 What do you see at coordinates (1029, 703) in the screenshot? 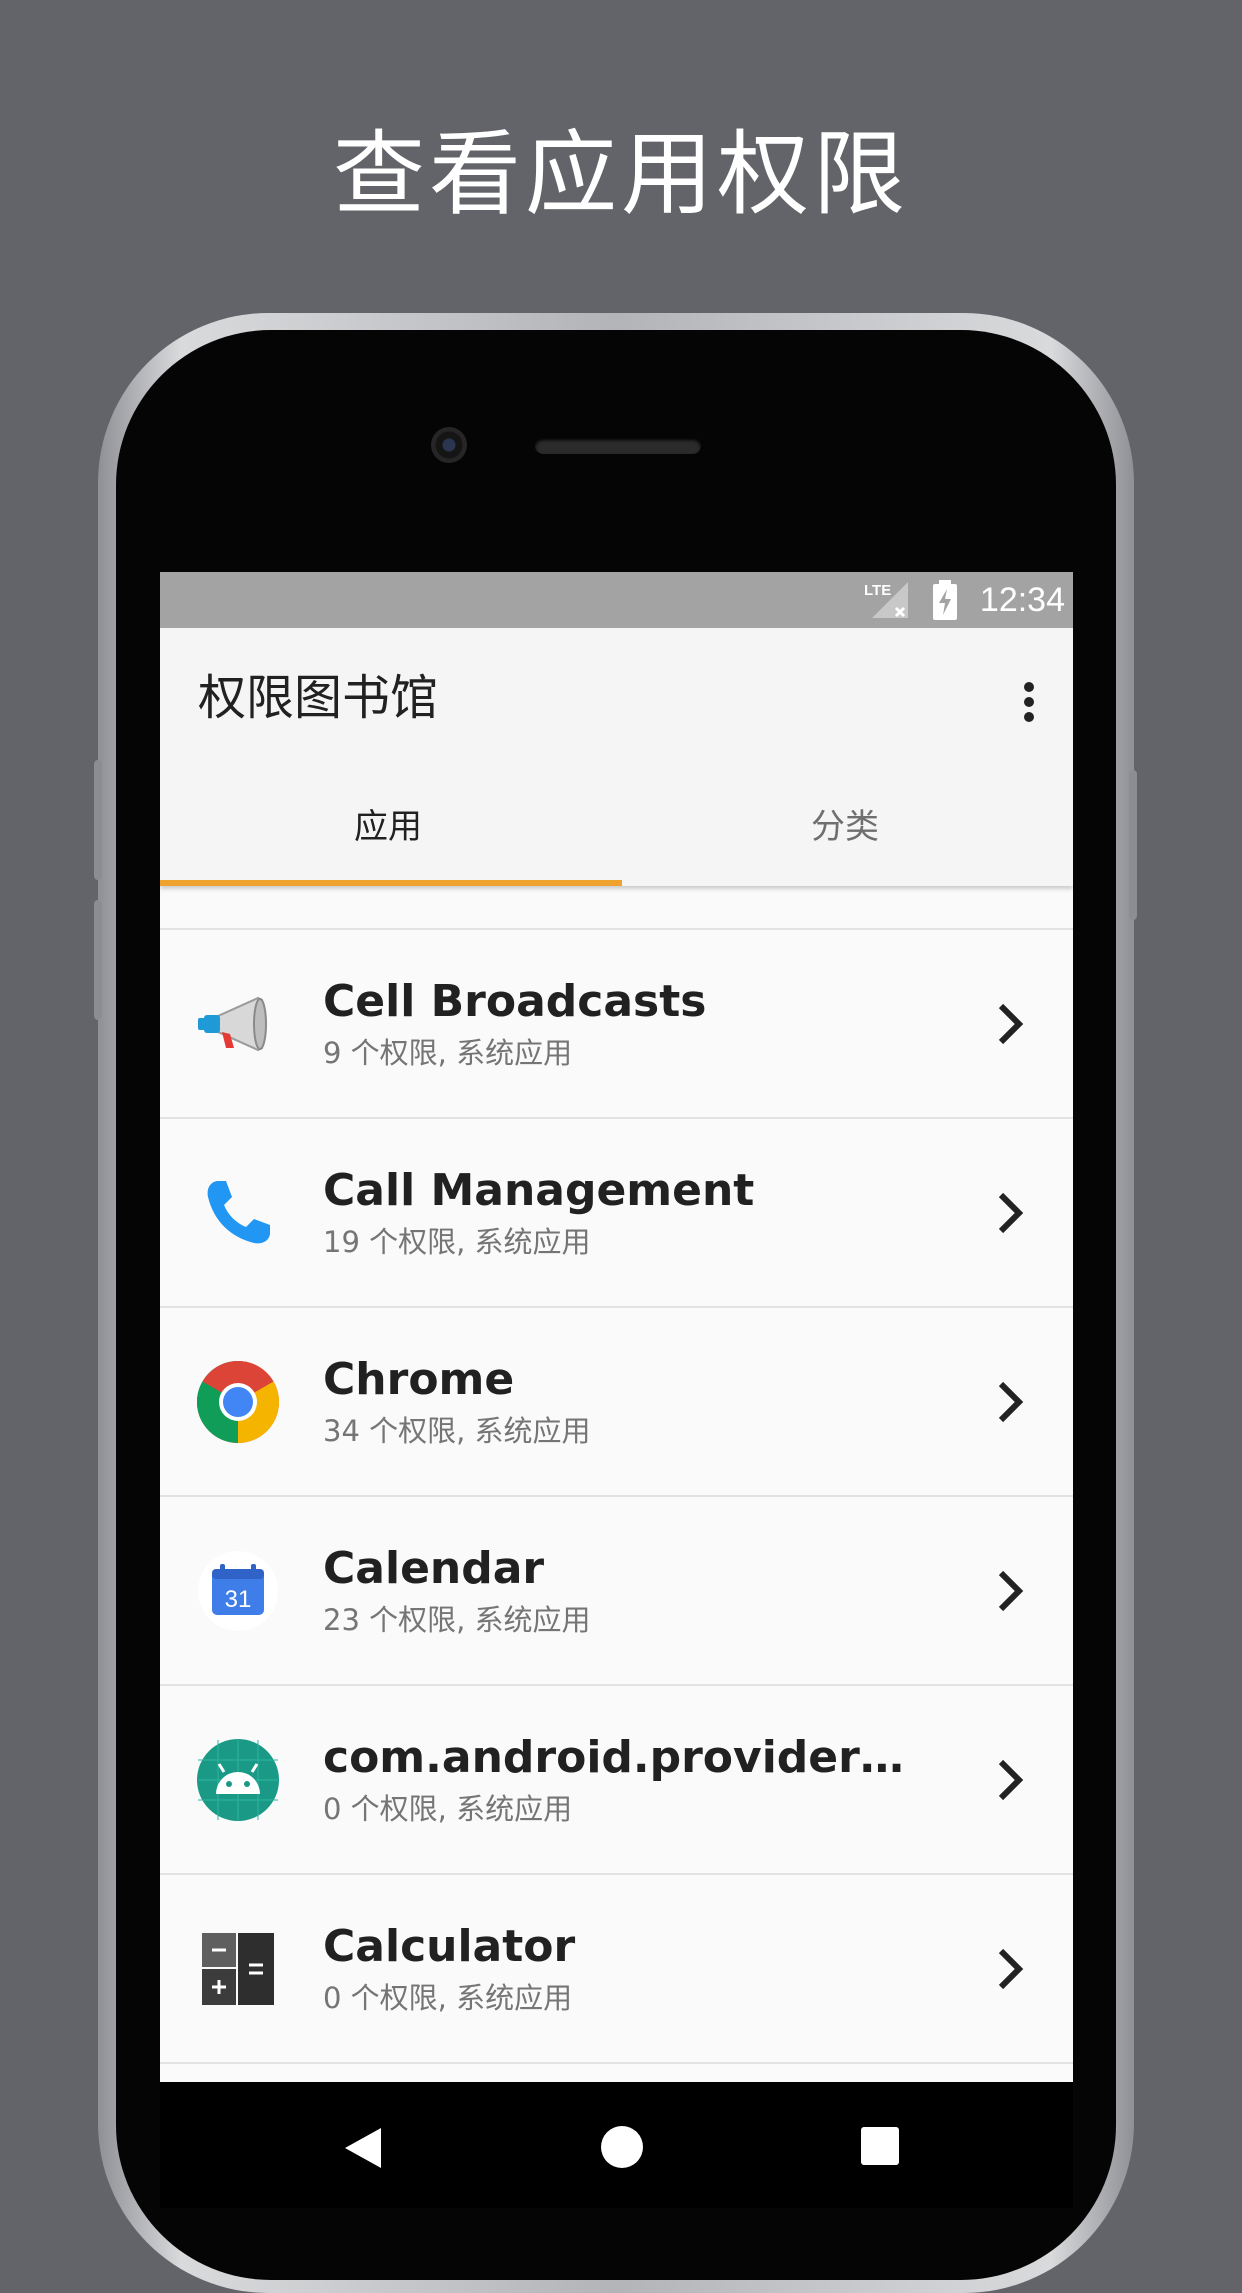
I see `more-vert-icon` at bounding box center [1029, 703].